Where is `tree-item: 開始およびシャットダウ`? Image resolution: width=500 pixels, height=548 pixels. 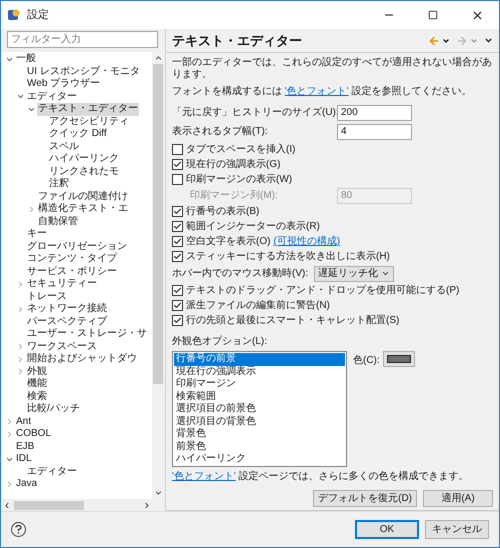
tree-item: 開始およびシャットダウ is located at coordinates (82, 359).